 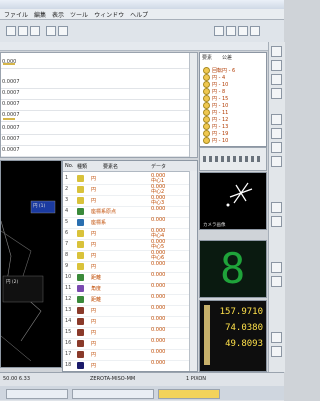 What do you see at coordinates (28, 281) in the screenshot?
I see `viewport-graphics` at bounding box center [28, 281].